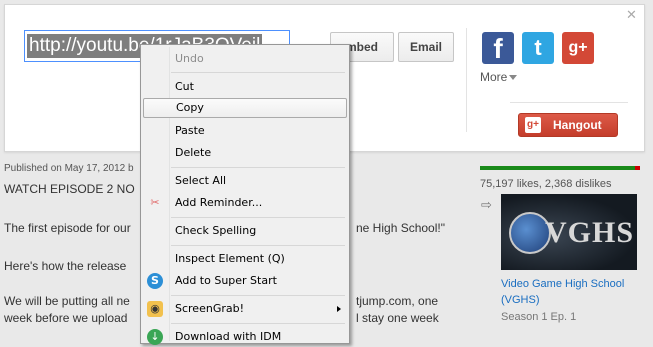 The image size is (653, 347). I want to click on menu-item-label: Delete, so click(193, 152).